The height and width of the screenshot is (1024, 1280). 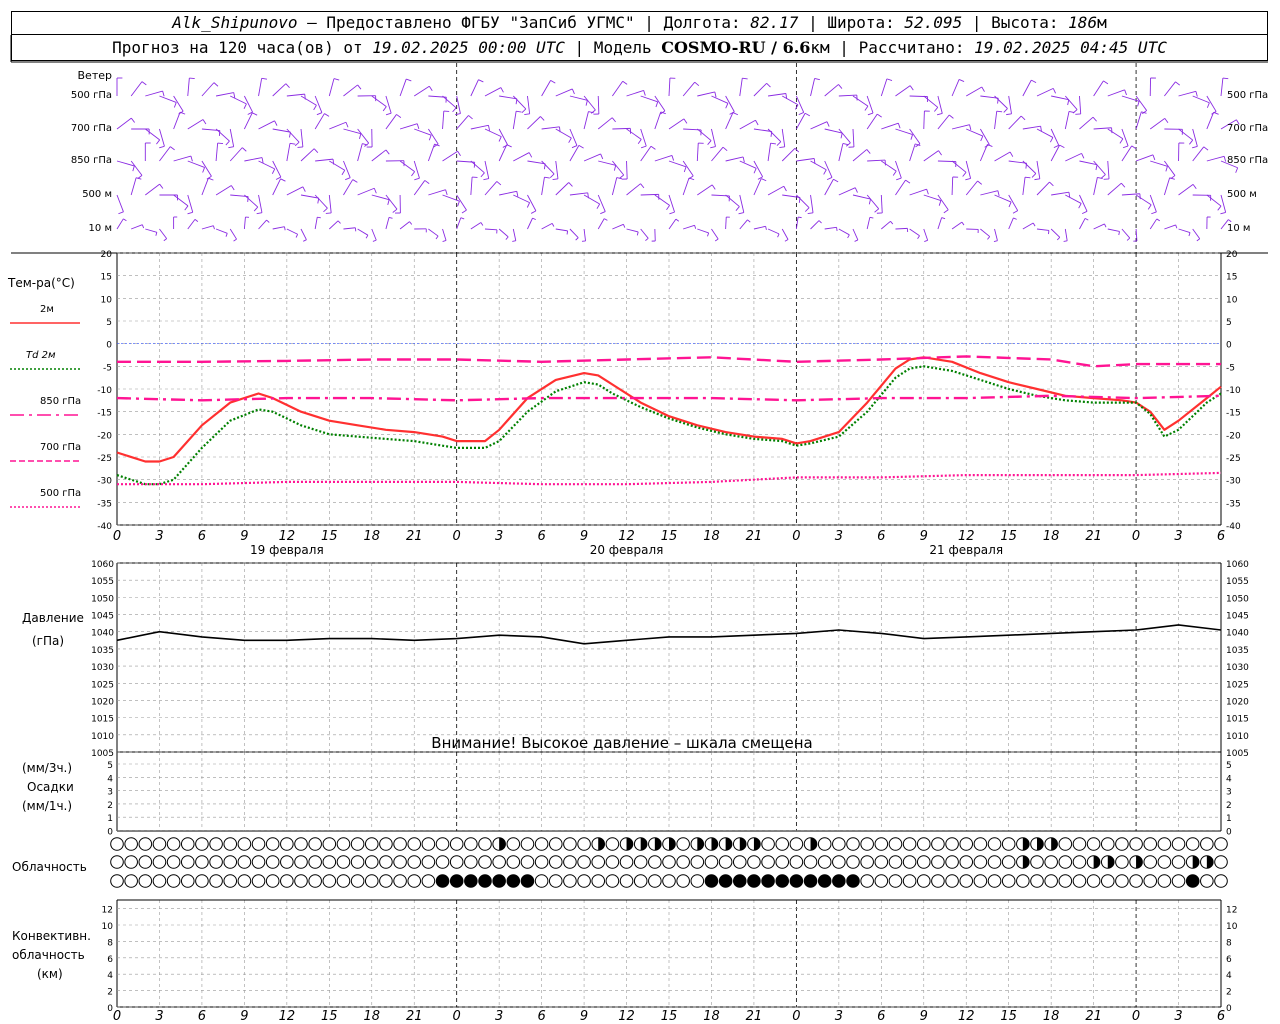 What do you see at coordinates (53, 618) in the screenshot?
I see `pressure-title: Давление` at bounding box center [53, 618].